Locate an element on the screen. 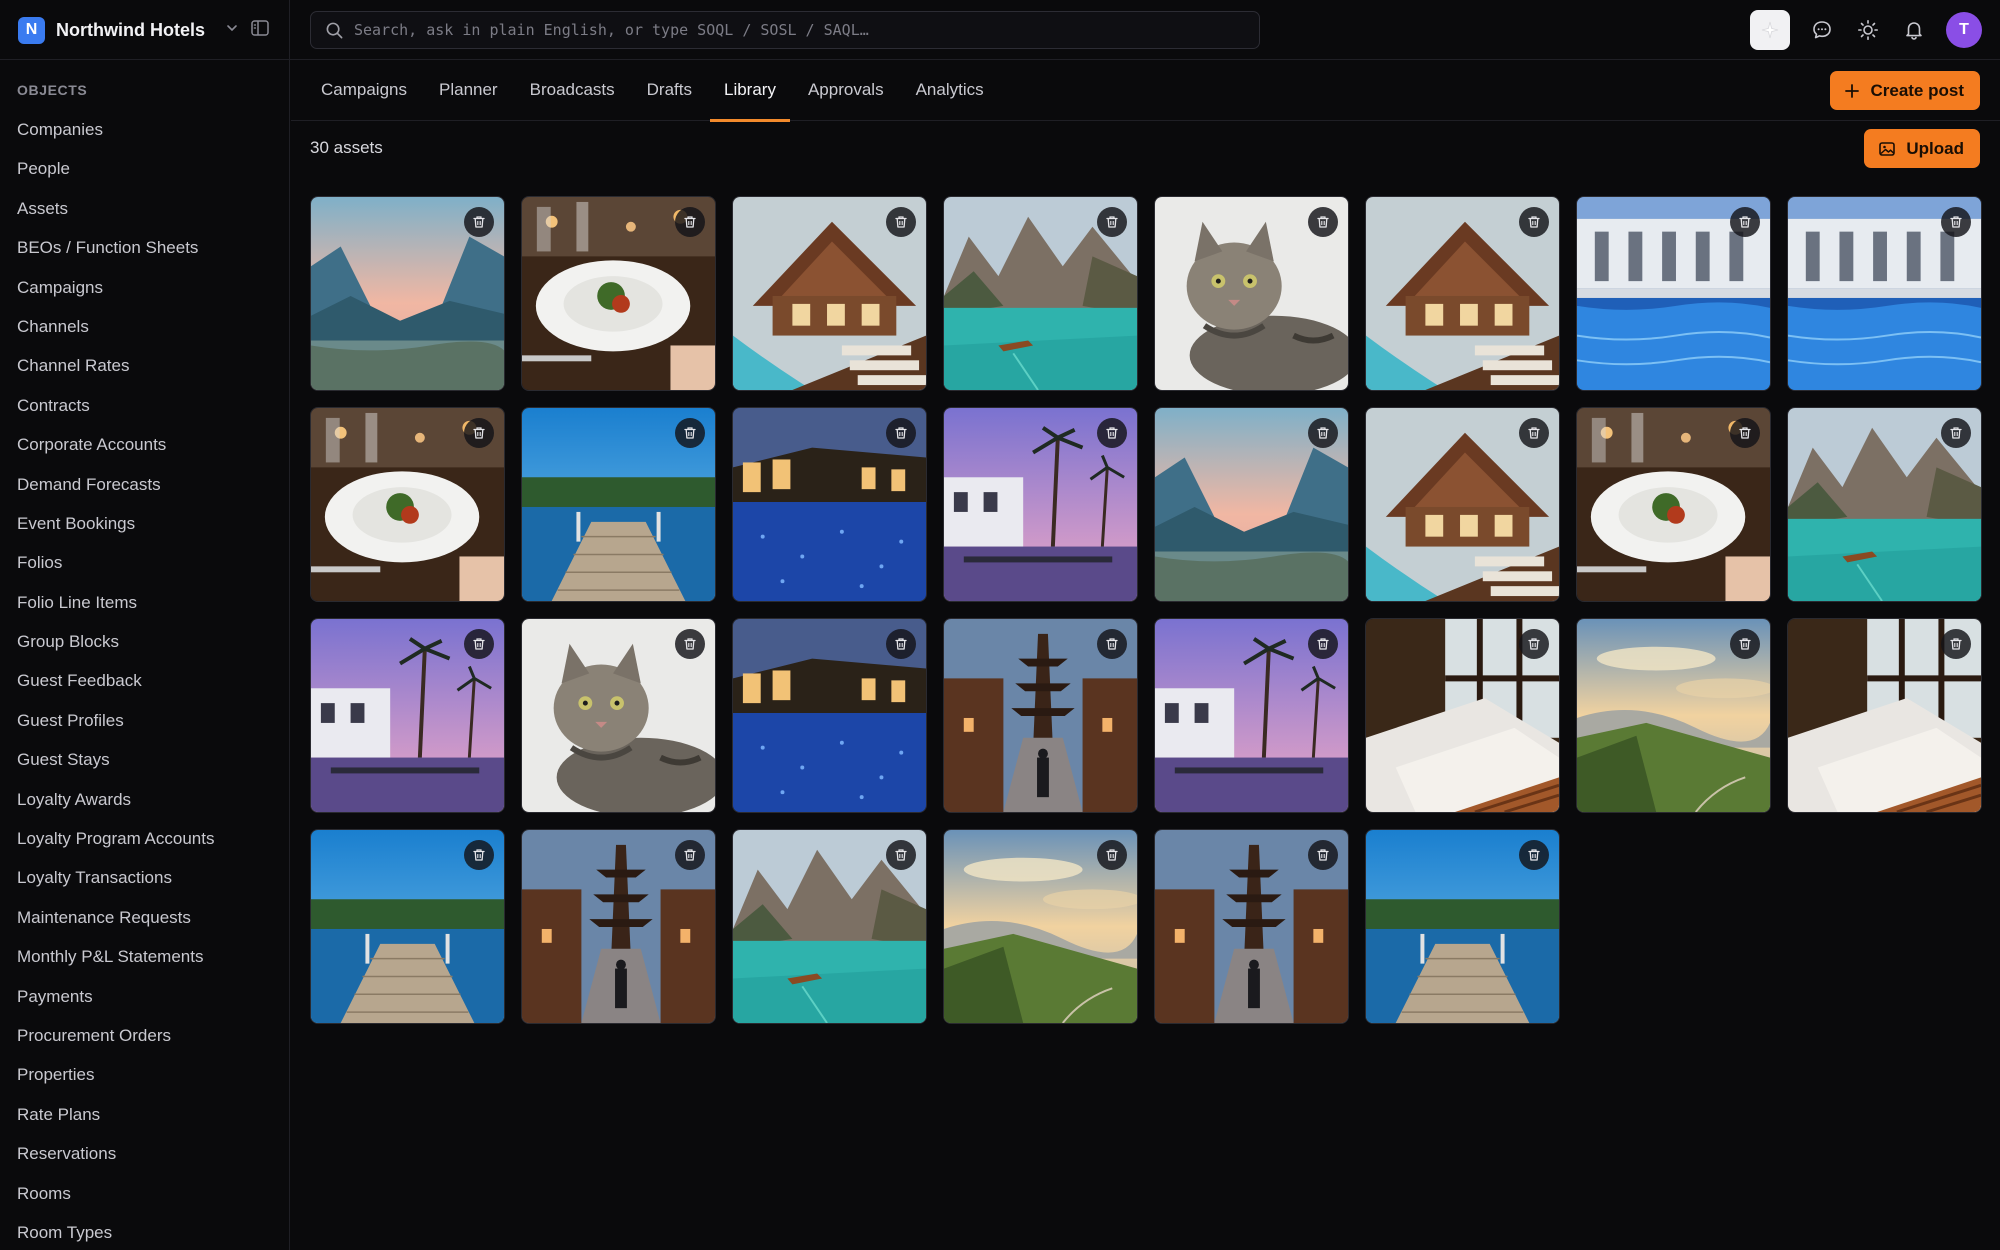 This screenshot has width=2000, height=1250. theme-toggle-button is located at coordinates (1868, 30).